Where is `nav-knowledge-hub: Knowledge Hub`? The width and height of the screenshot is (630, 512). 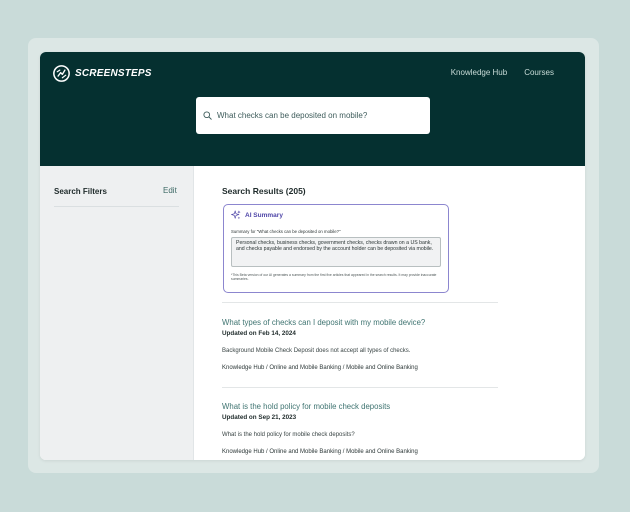 nav-knowledge-hub: Knowledge Hub is located at coordinates (479, 72).